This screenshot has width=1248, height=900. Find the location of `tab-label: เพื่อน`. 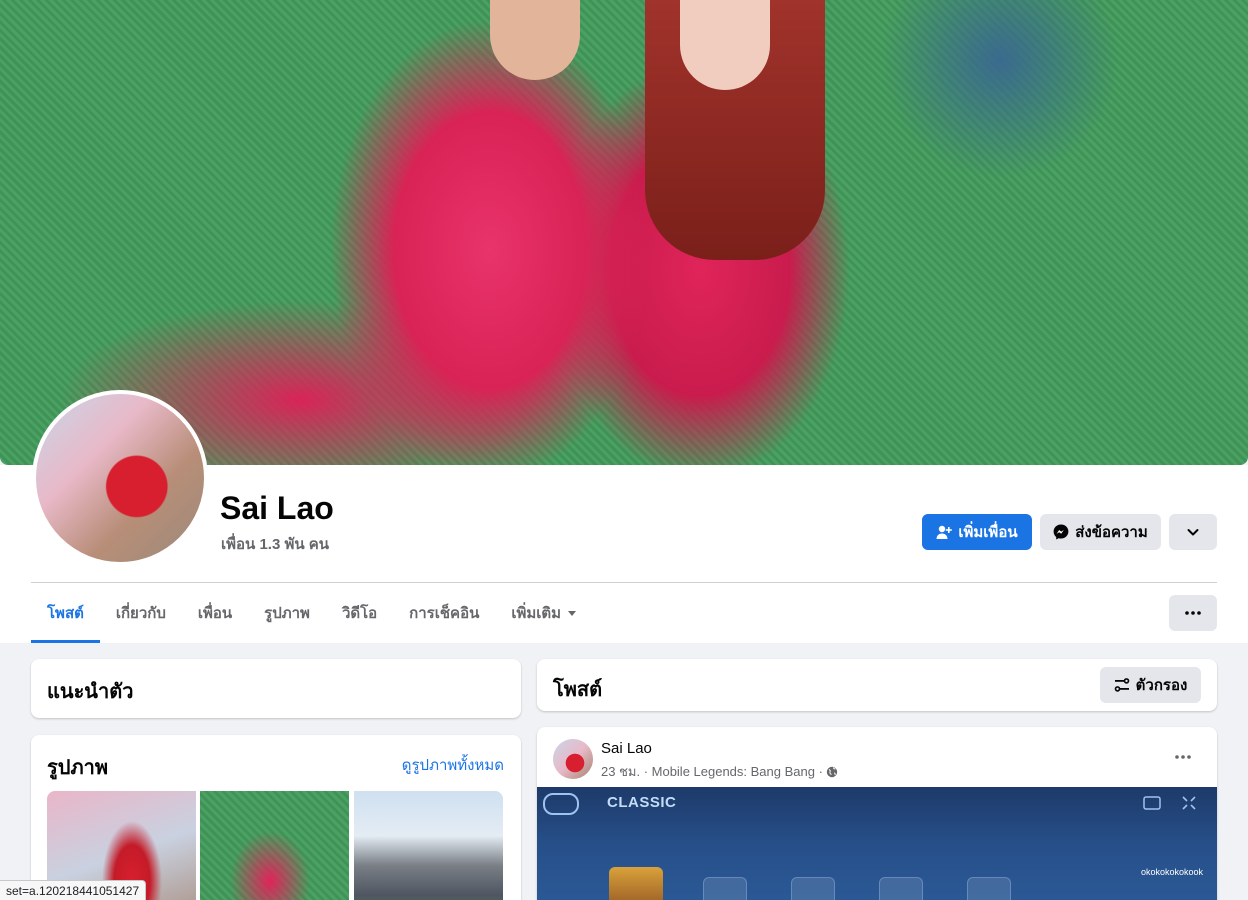

tab-label: เพื่อน is located at coordinates (215, 613).